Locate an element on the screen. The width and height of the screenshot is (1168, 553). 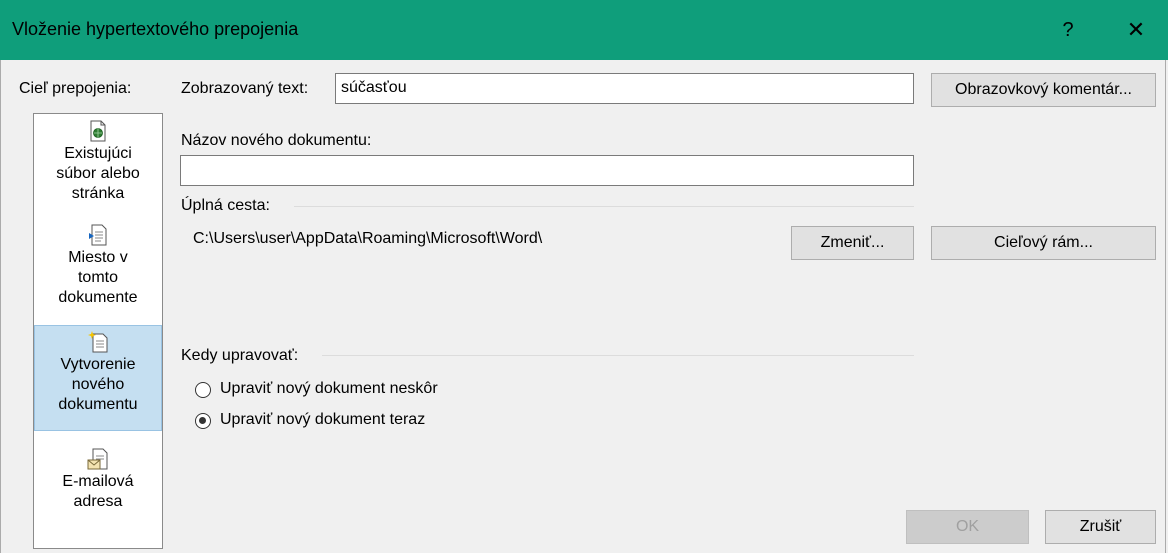
full-path-label: Úplná cesta: is located at coordinates (225, 205).